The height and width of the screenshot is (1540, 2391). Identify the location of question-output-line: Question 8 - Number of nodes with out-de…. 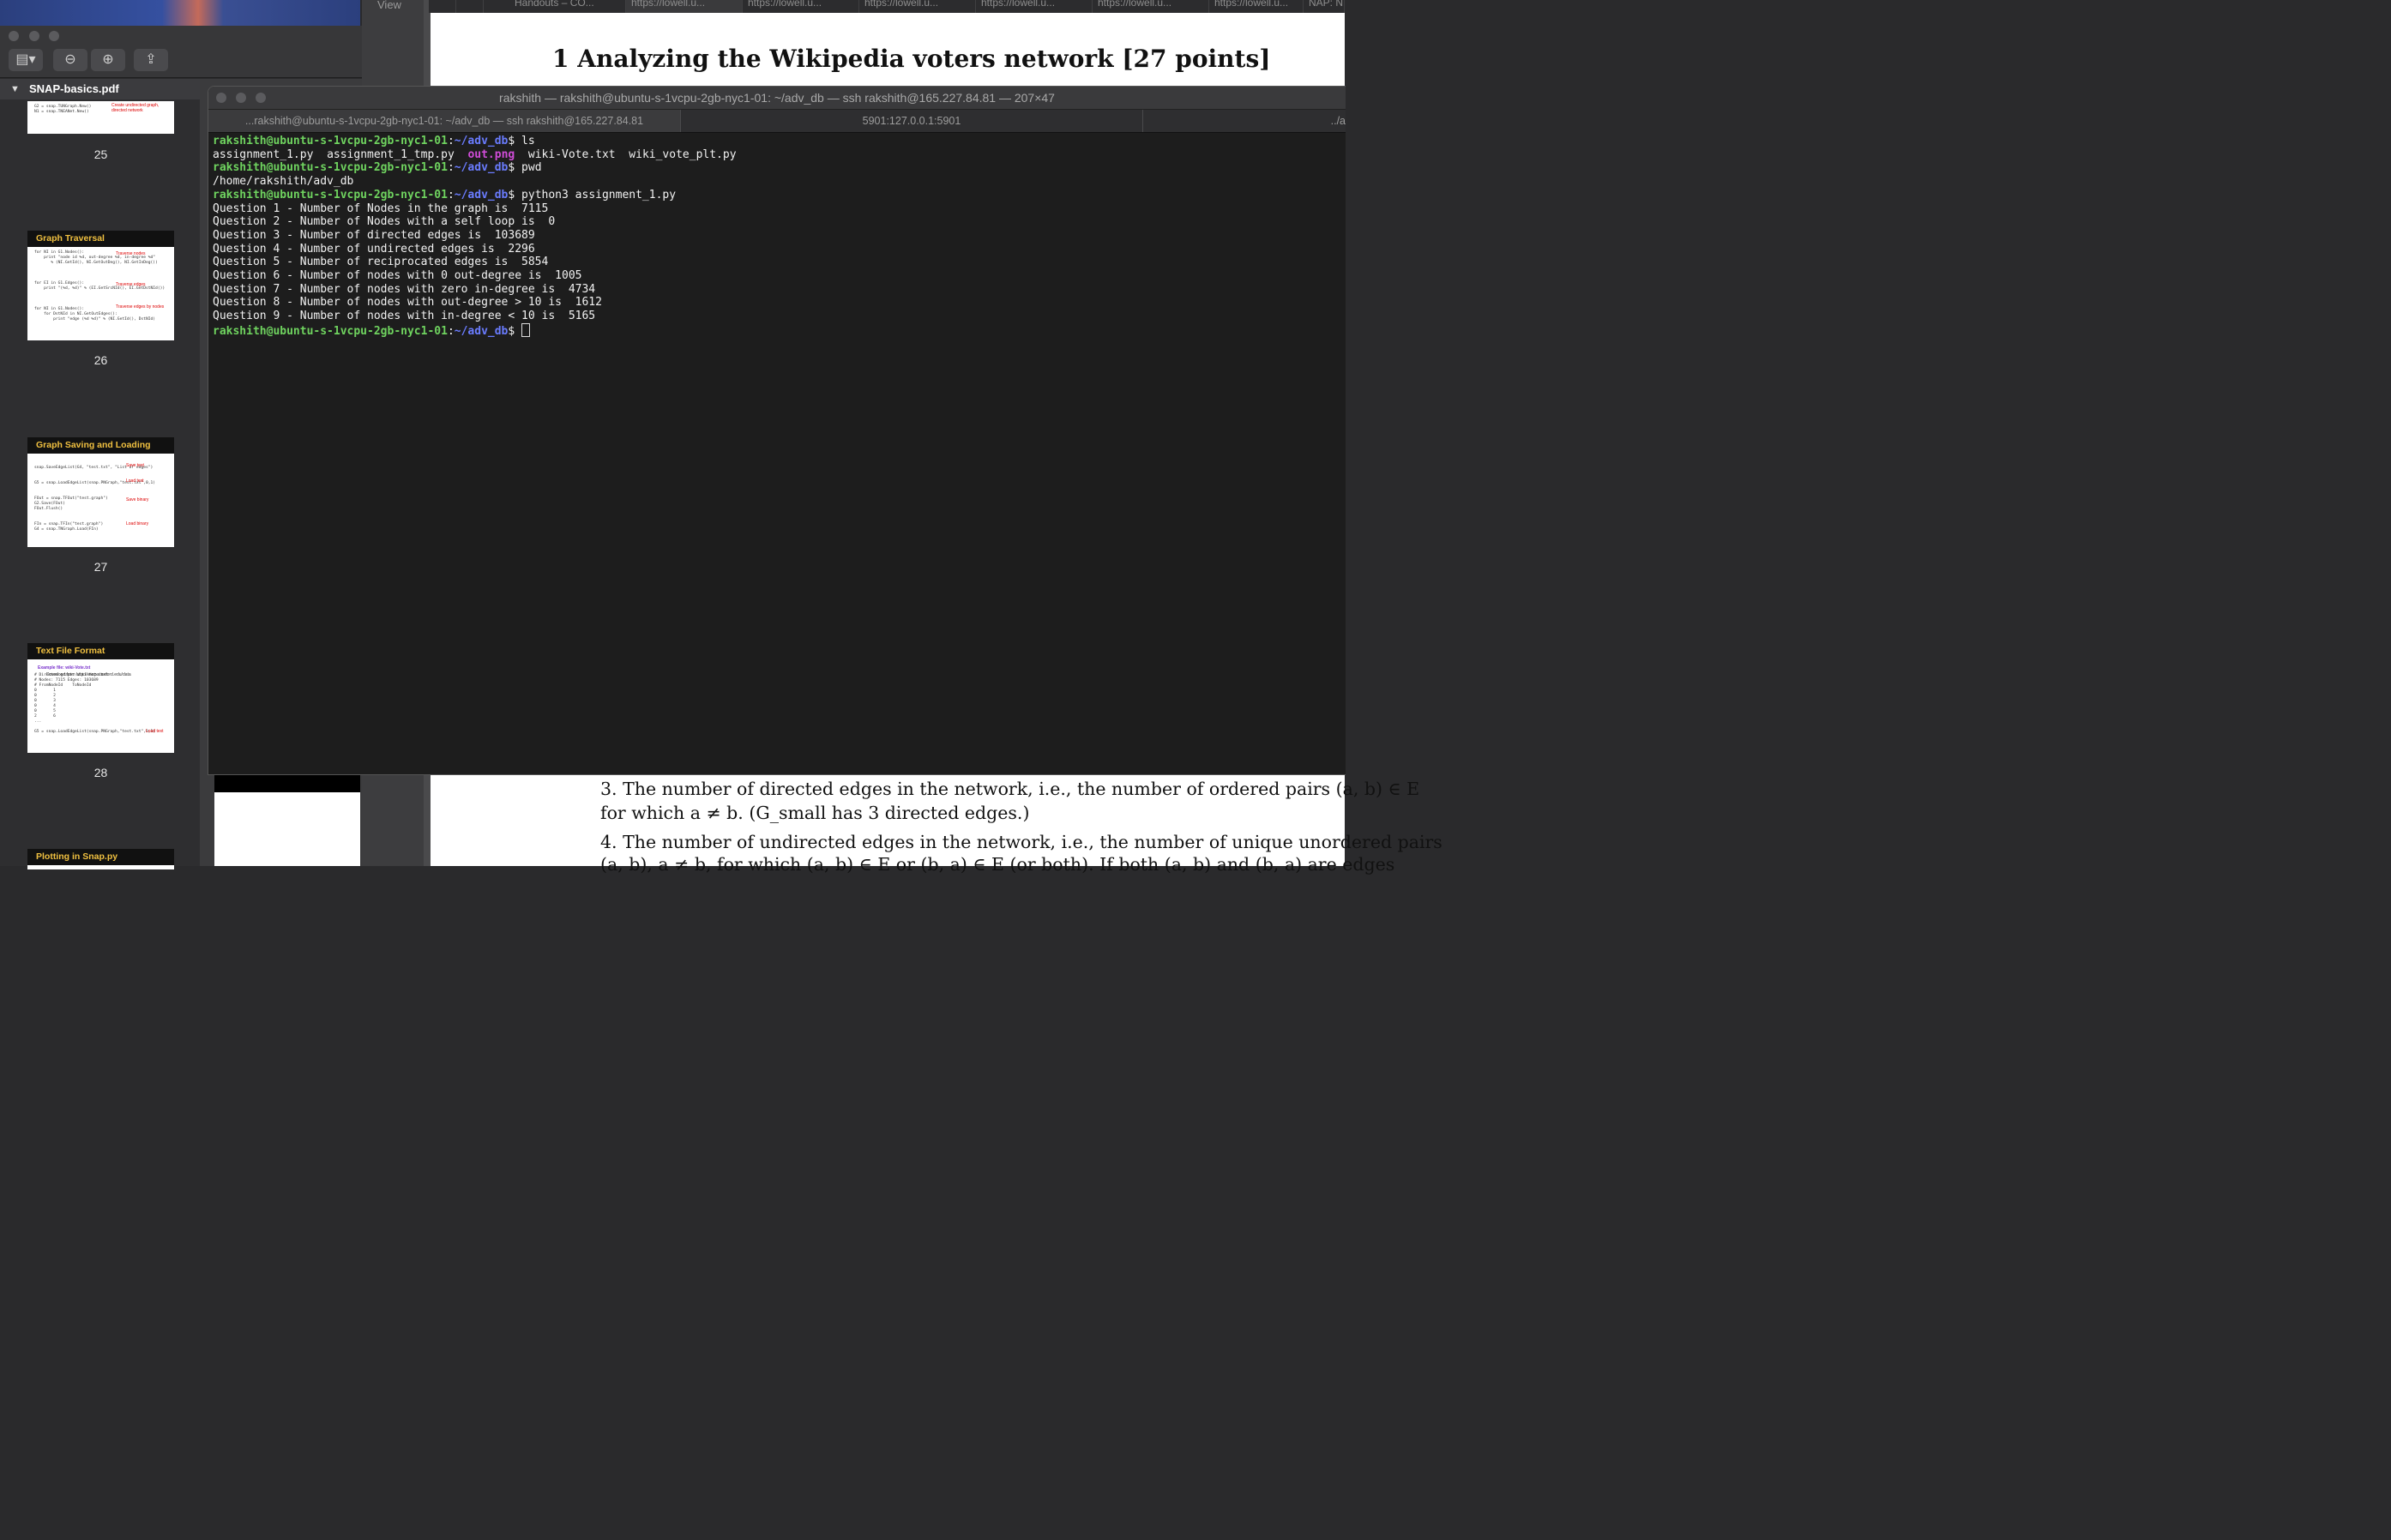
(407, 303).